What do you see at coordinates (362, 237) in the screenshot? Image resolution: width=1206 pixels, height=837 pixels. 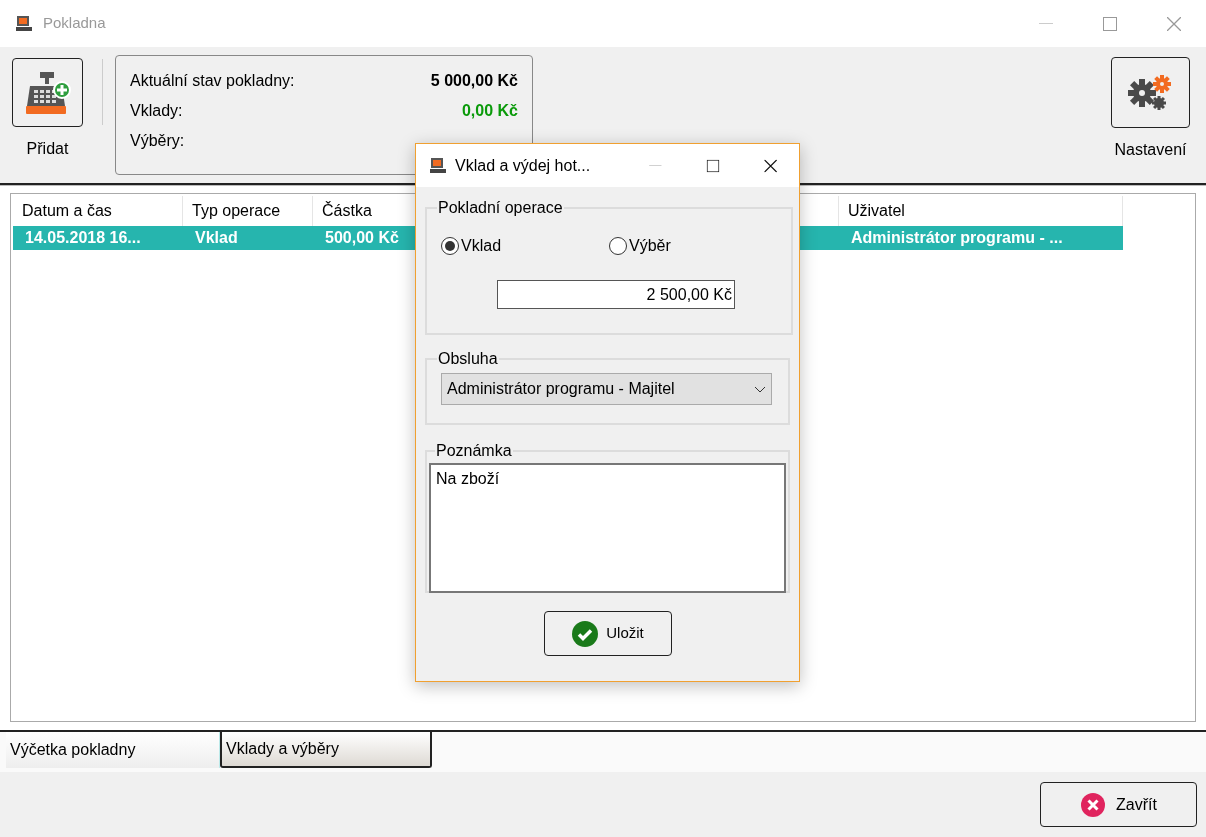 I see `table-cell: 500,00 Kč` at bounding box center [362, 237].